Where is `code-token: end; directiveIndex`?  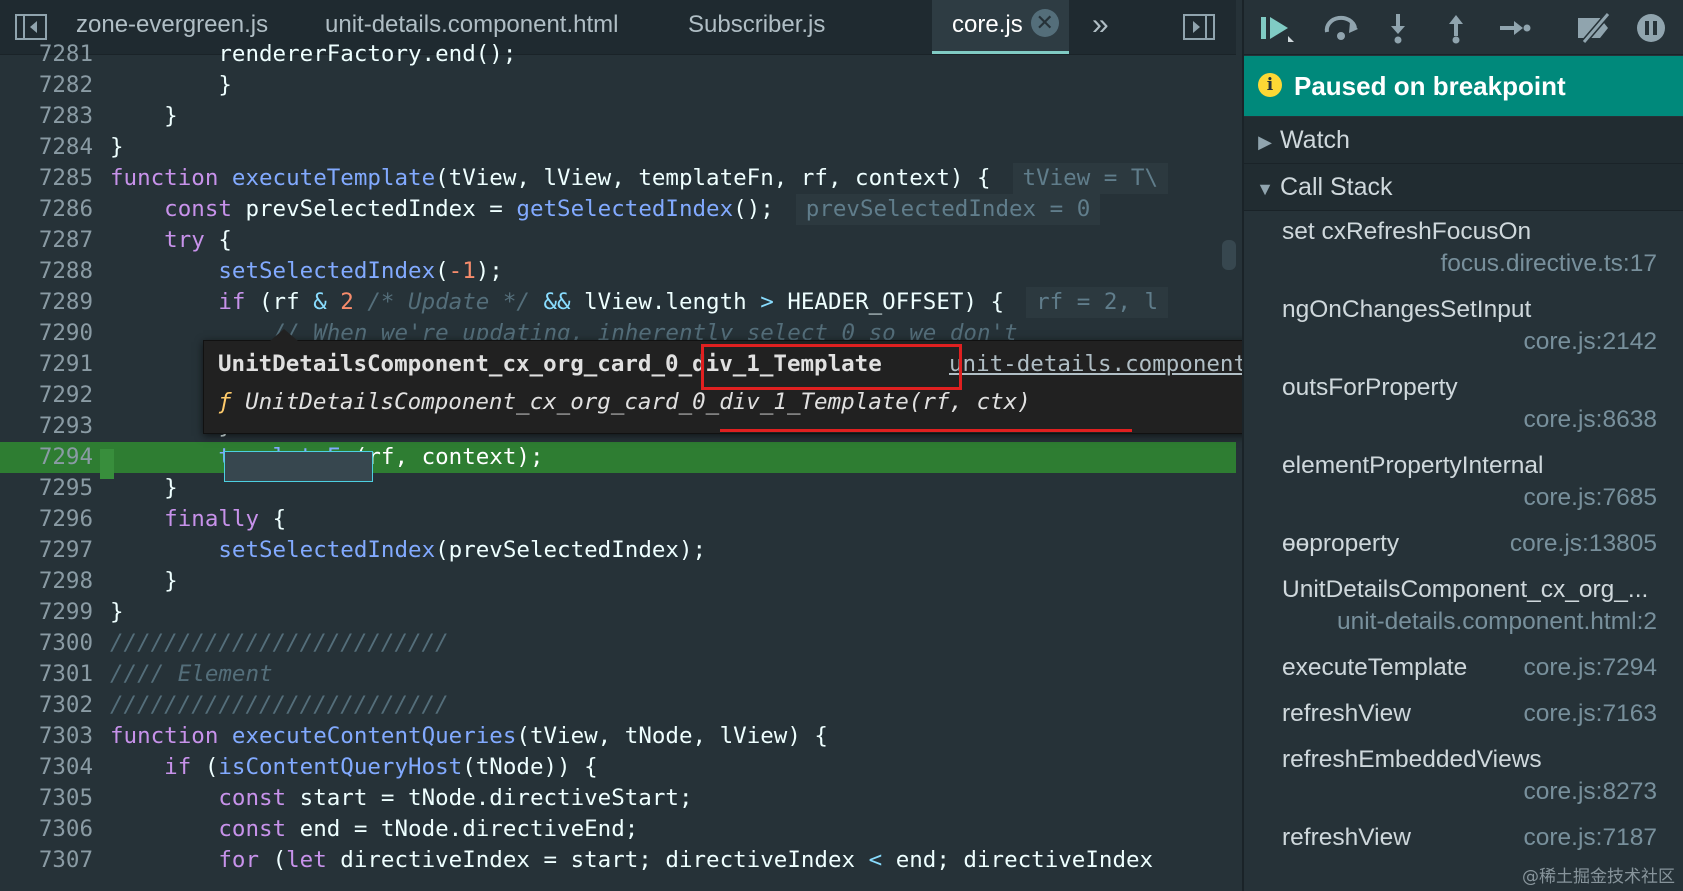
code-token: end; directiveIndex is located at coordinates (1018, 860).